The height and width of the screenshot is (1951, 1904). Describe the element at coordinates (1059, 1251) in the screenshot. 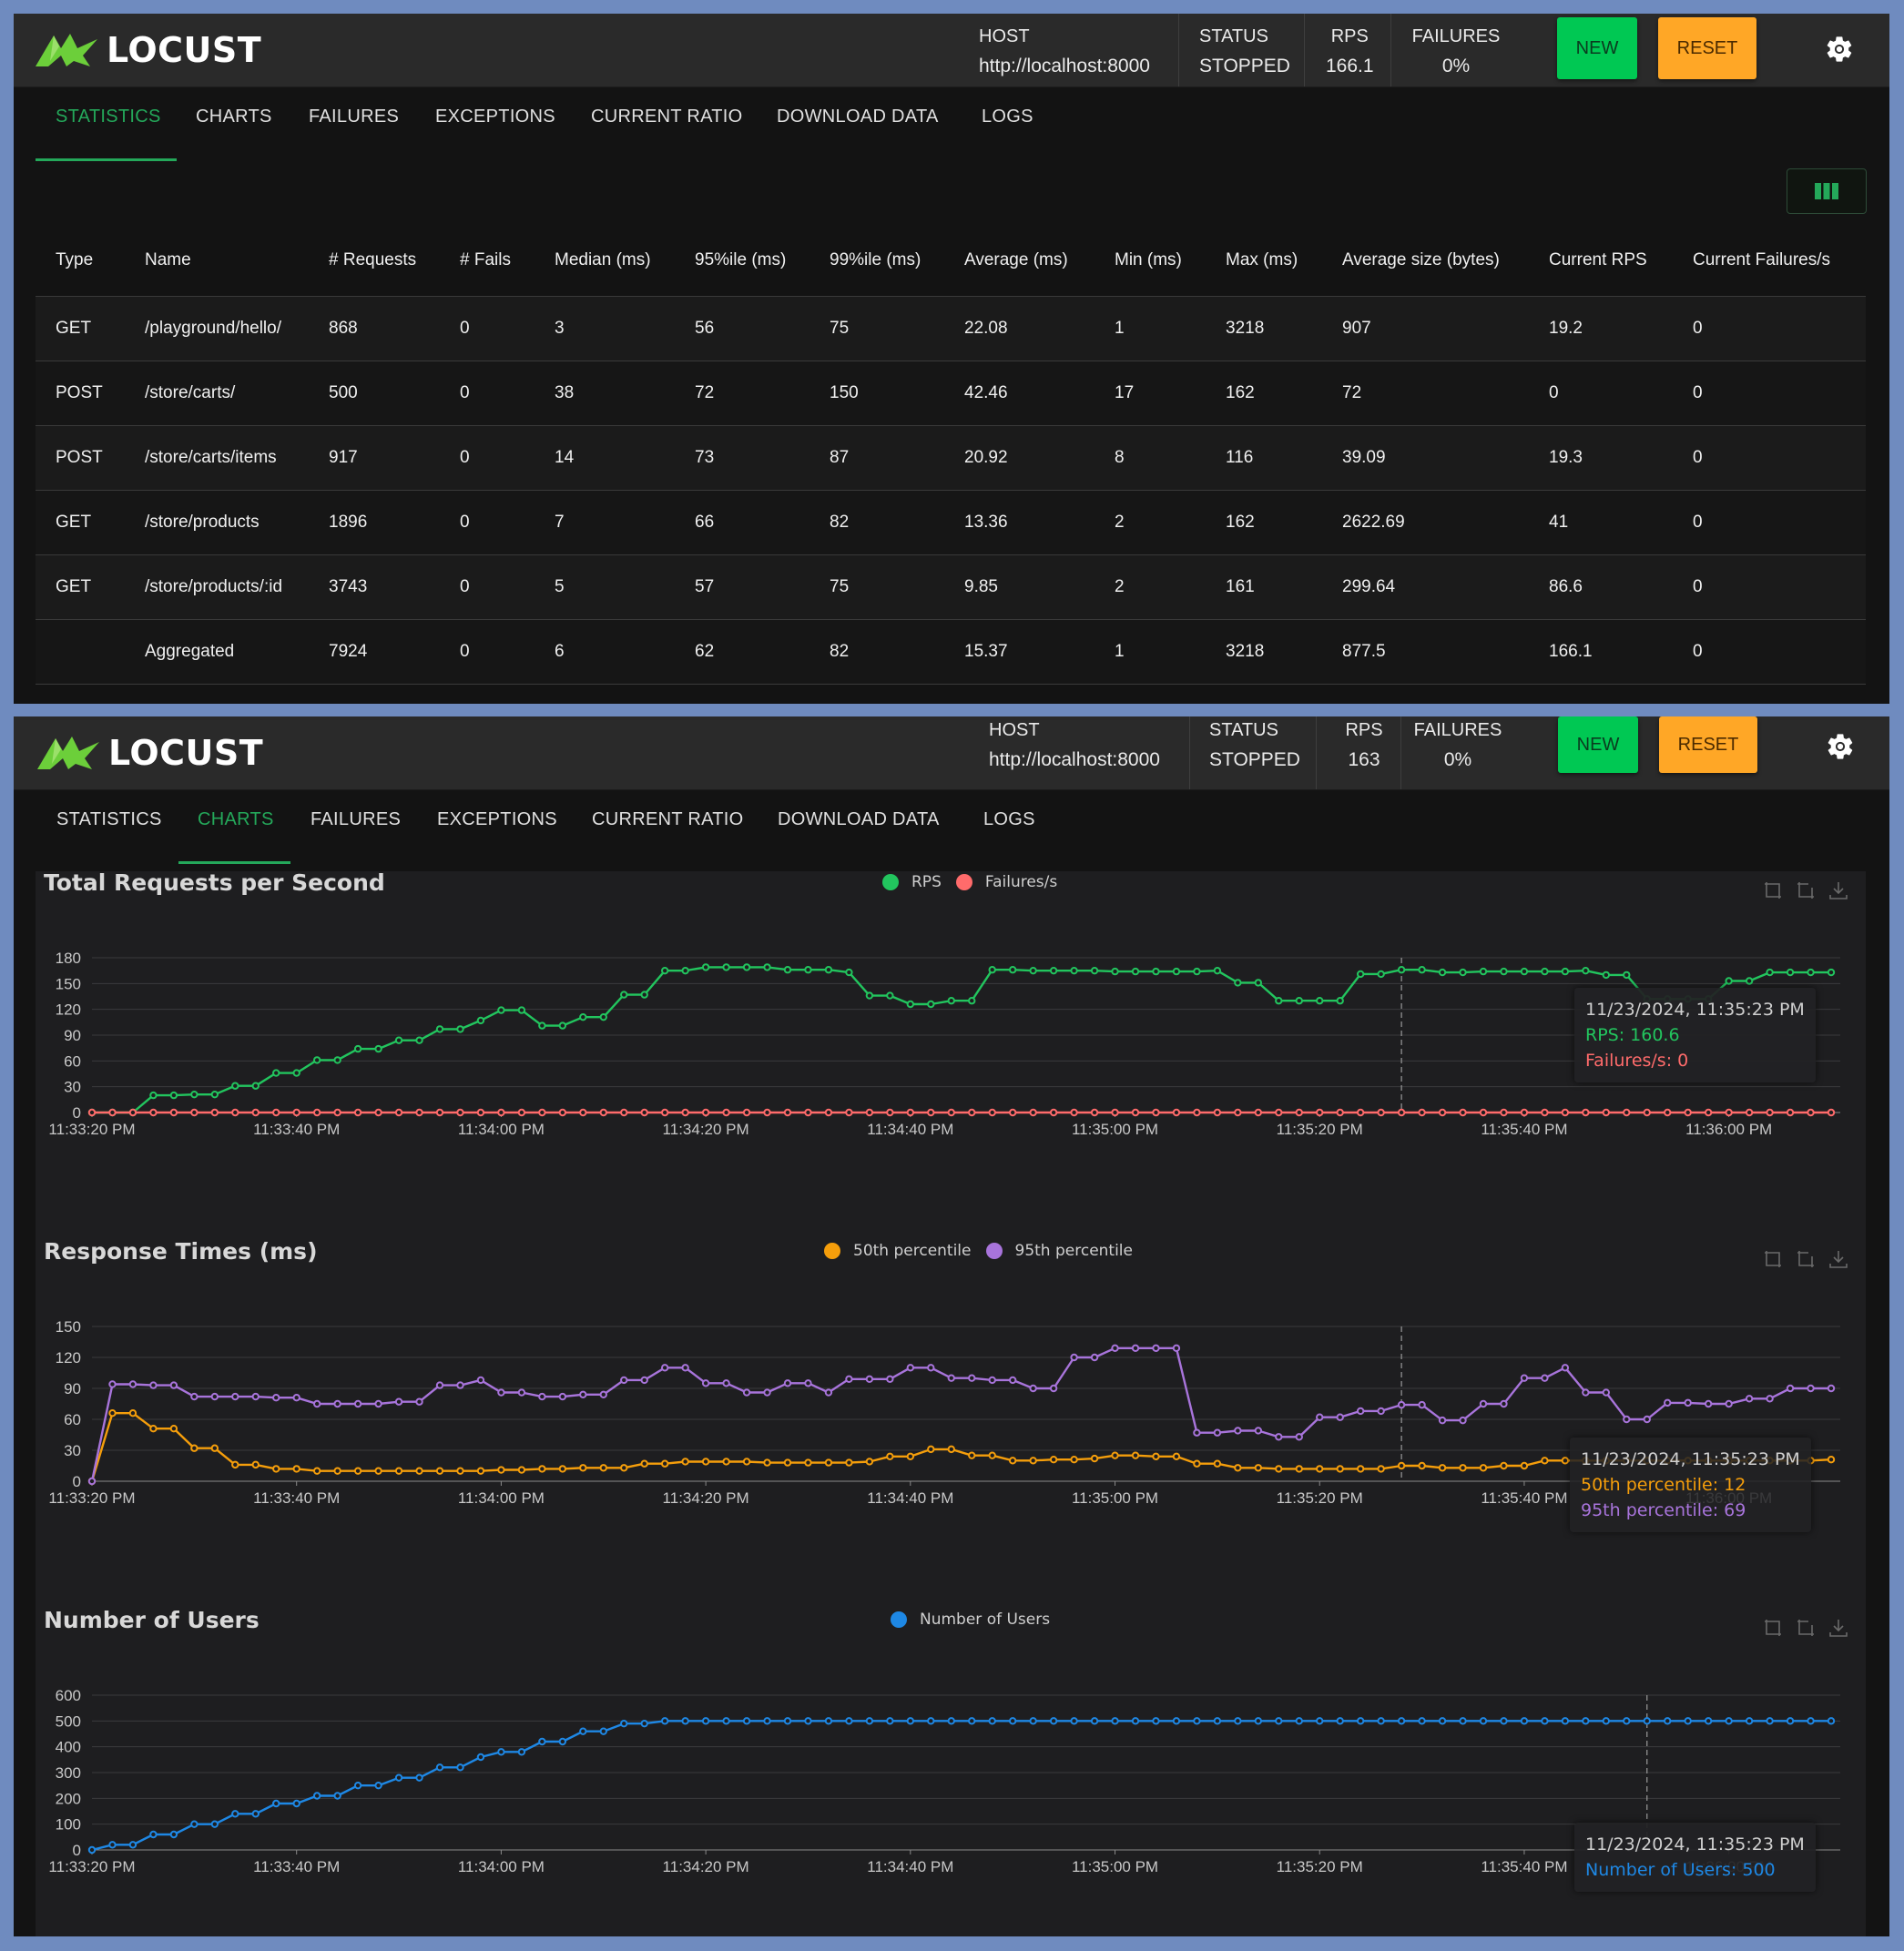

I see `legend-item-95th: 95th percentile` at that location.